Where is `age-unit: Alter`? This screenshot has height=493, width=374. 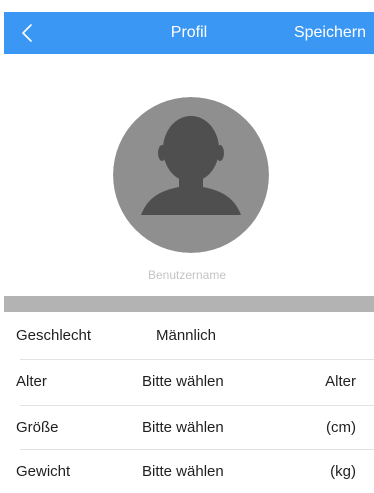
age-unit: Alter is located at coordinates (340, 381).